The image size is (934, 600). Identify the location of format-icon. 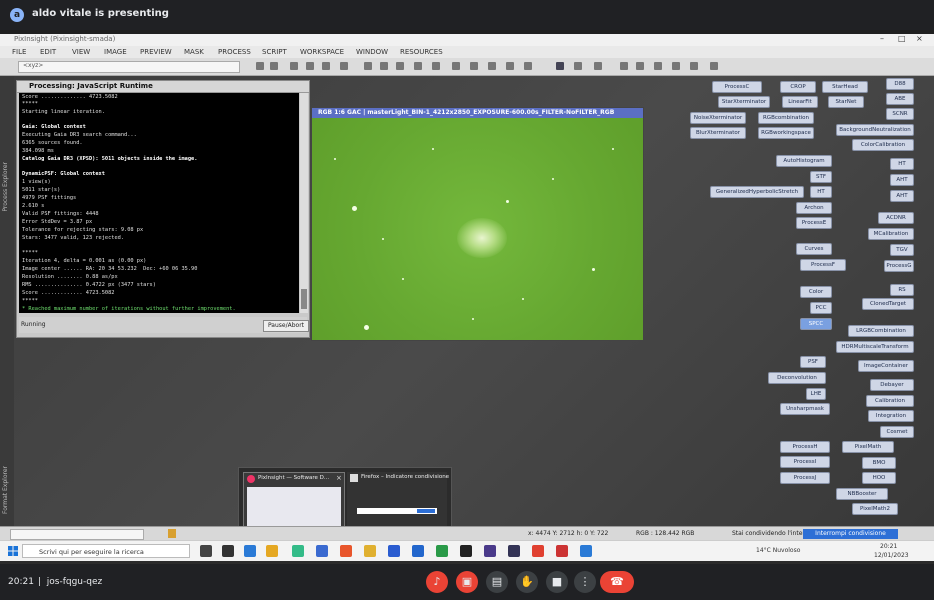
(676, 66).